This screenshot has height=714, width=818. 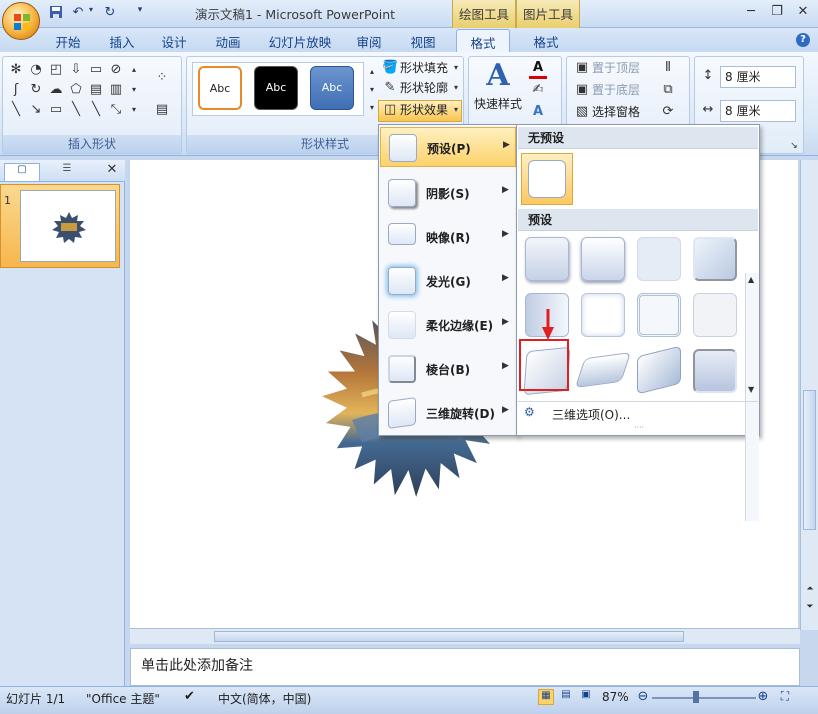 I want to click on menu-item-shadow: 阴影(S) ▶, so click(x=448, y=193).